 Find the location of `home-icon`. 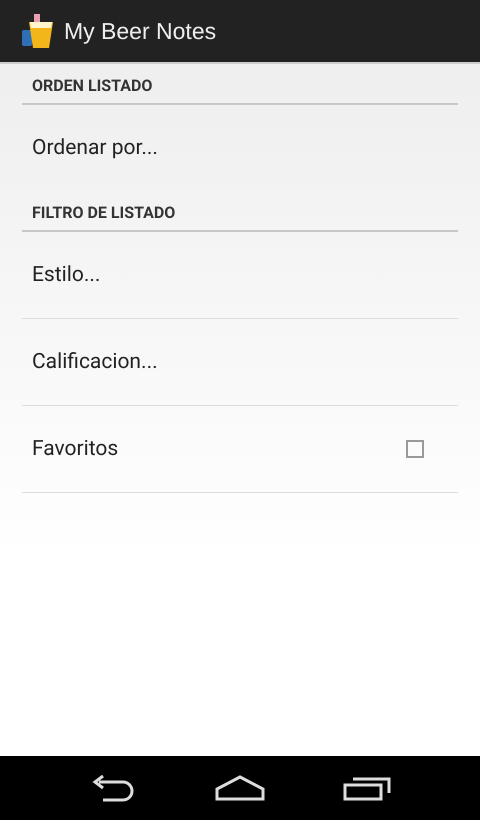

home-icon is located at coordinates (240, 788).